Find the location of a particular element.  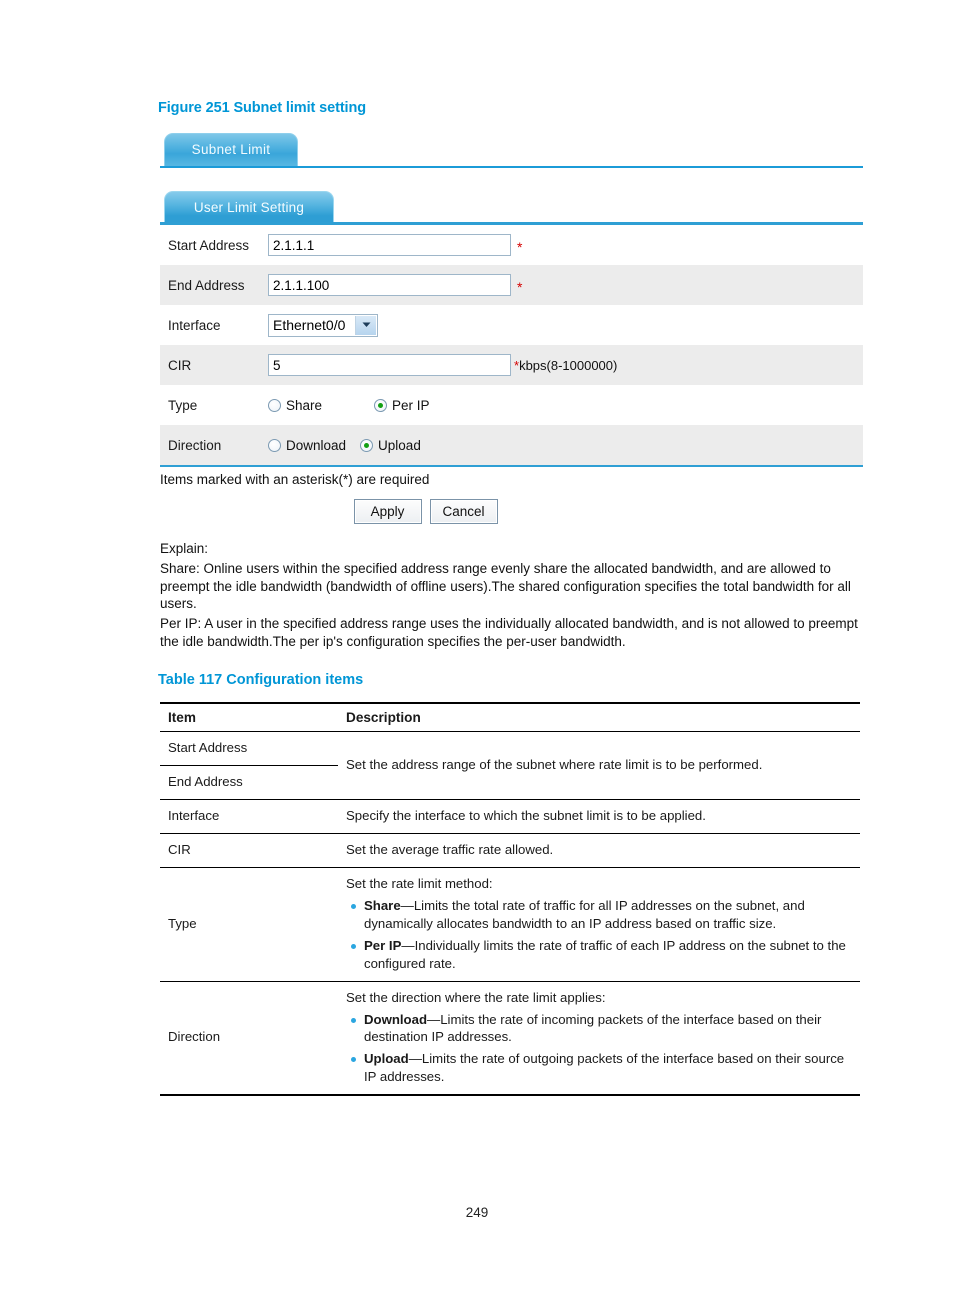

interface-select: Ethernet0/0 is located at coordinates (323, 325).